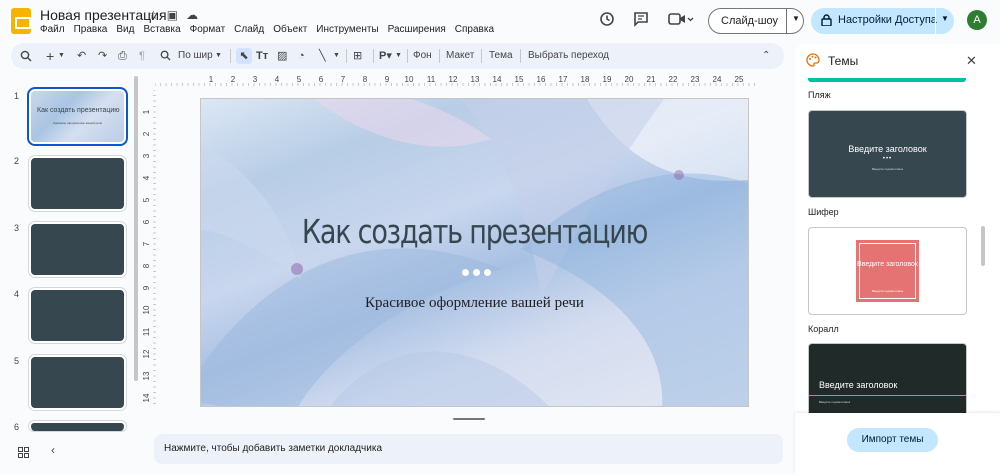  Describe the element at coordinates (460, 56) in the screenshot. I see `layout-button: Макет` at that location.